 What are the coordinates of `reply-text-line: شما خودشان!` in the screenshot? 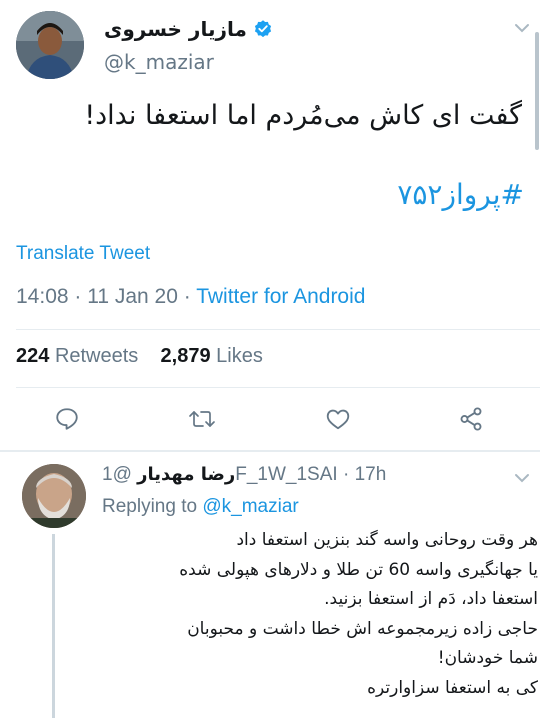 It's located at (487, 658).